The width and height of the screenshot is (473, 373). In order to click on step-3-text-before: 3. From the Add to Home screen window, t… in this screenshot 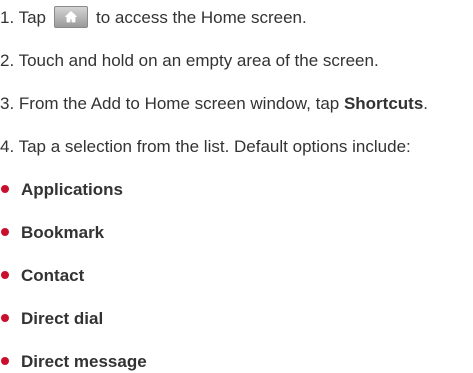, I will do `click(172, 103)`.